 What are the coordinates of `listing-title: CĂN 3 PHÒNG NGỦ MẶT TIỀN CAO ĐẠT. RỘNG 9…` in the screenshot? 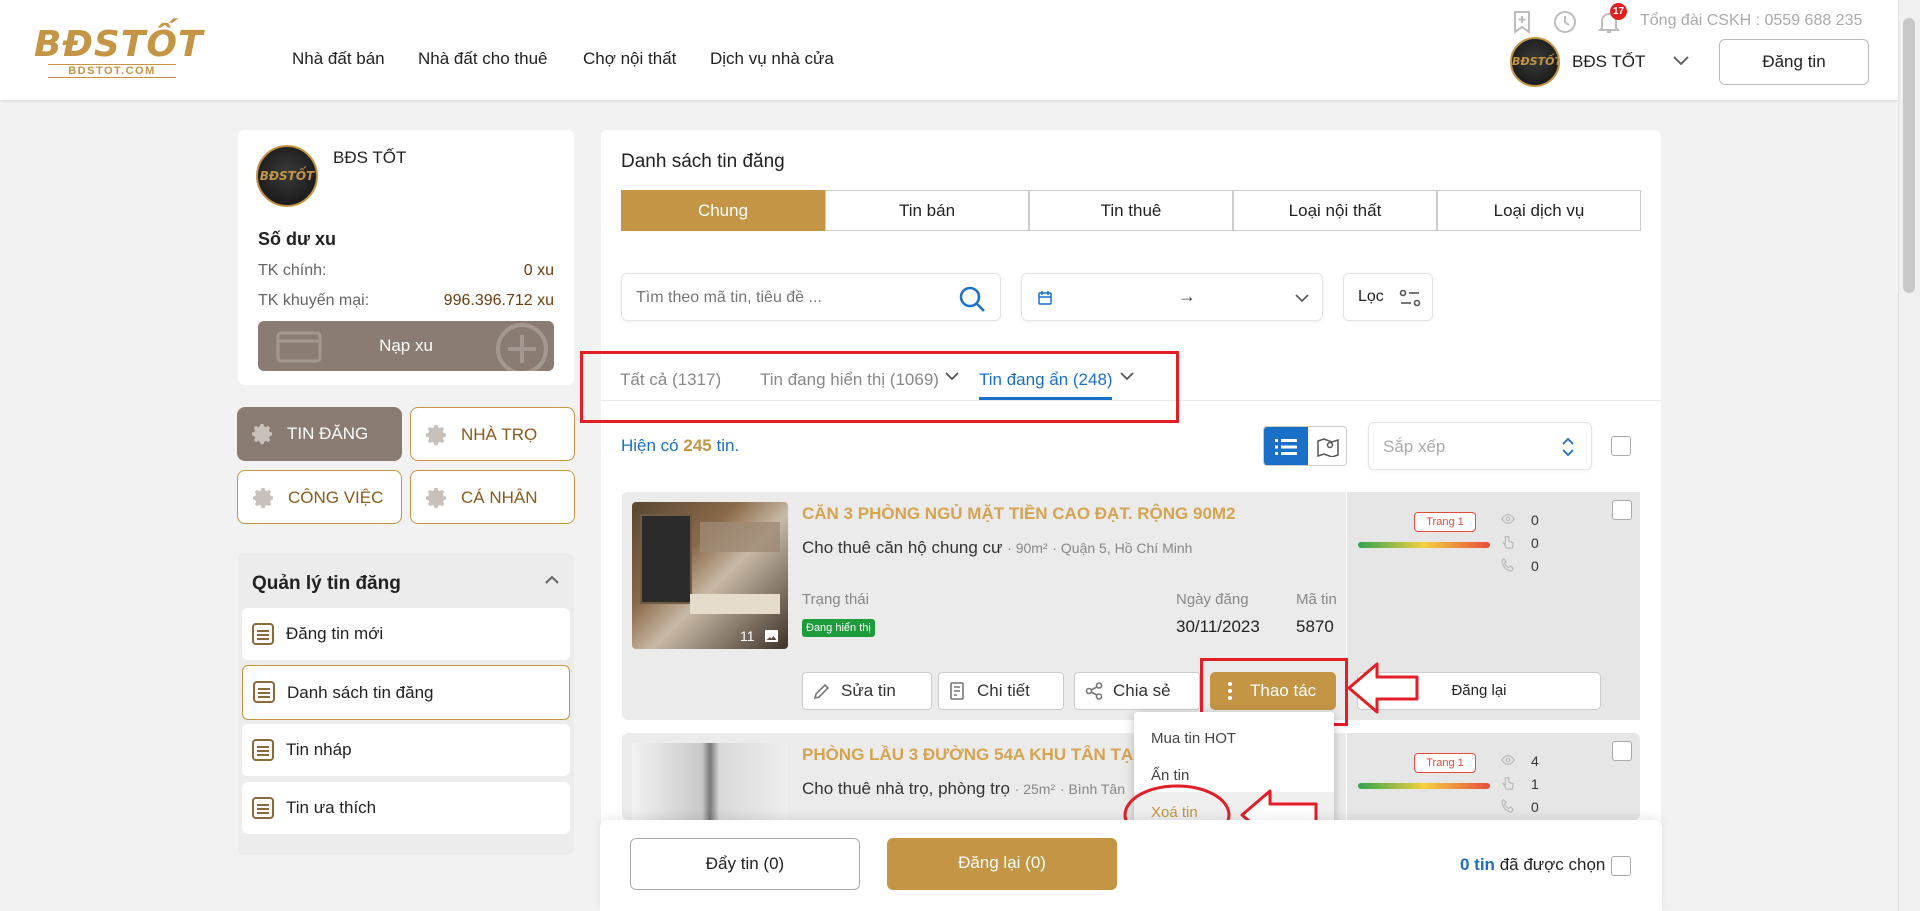 It's located at (1019, 514).